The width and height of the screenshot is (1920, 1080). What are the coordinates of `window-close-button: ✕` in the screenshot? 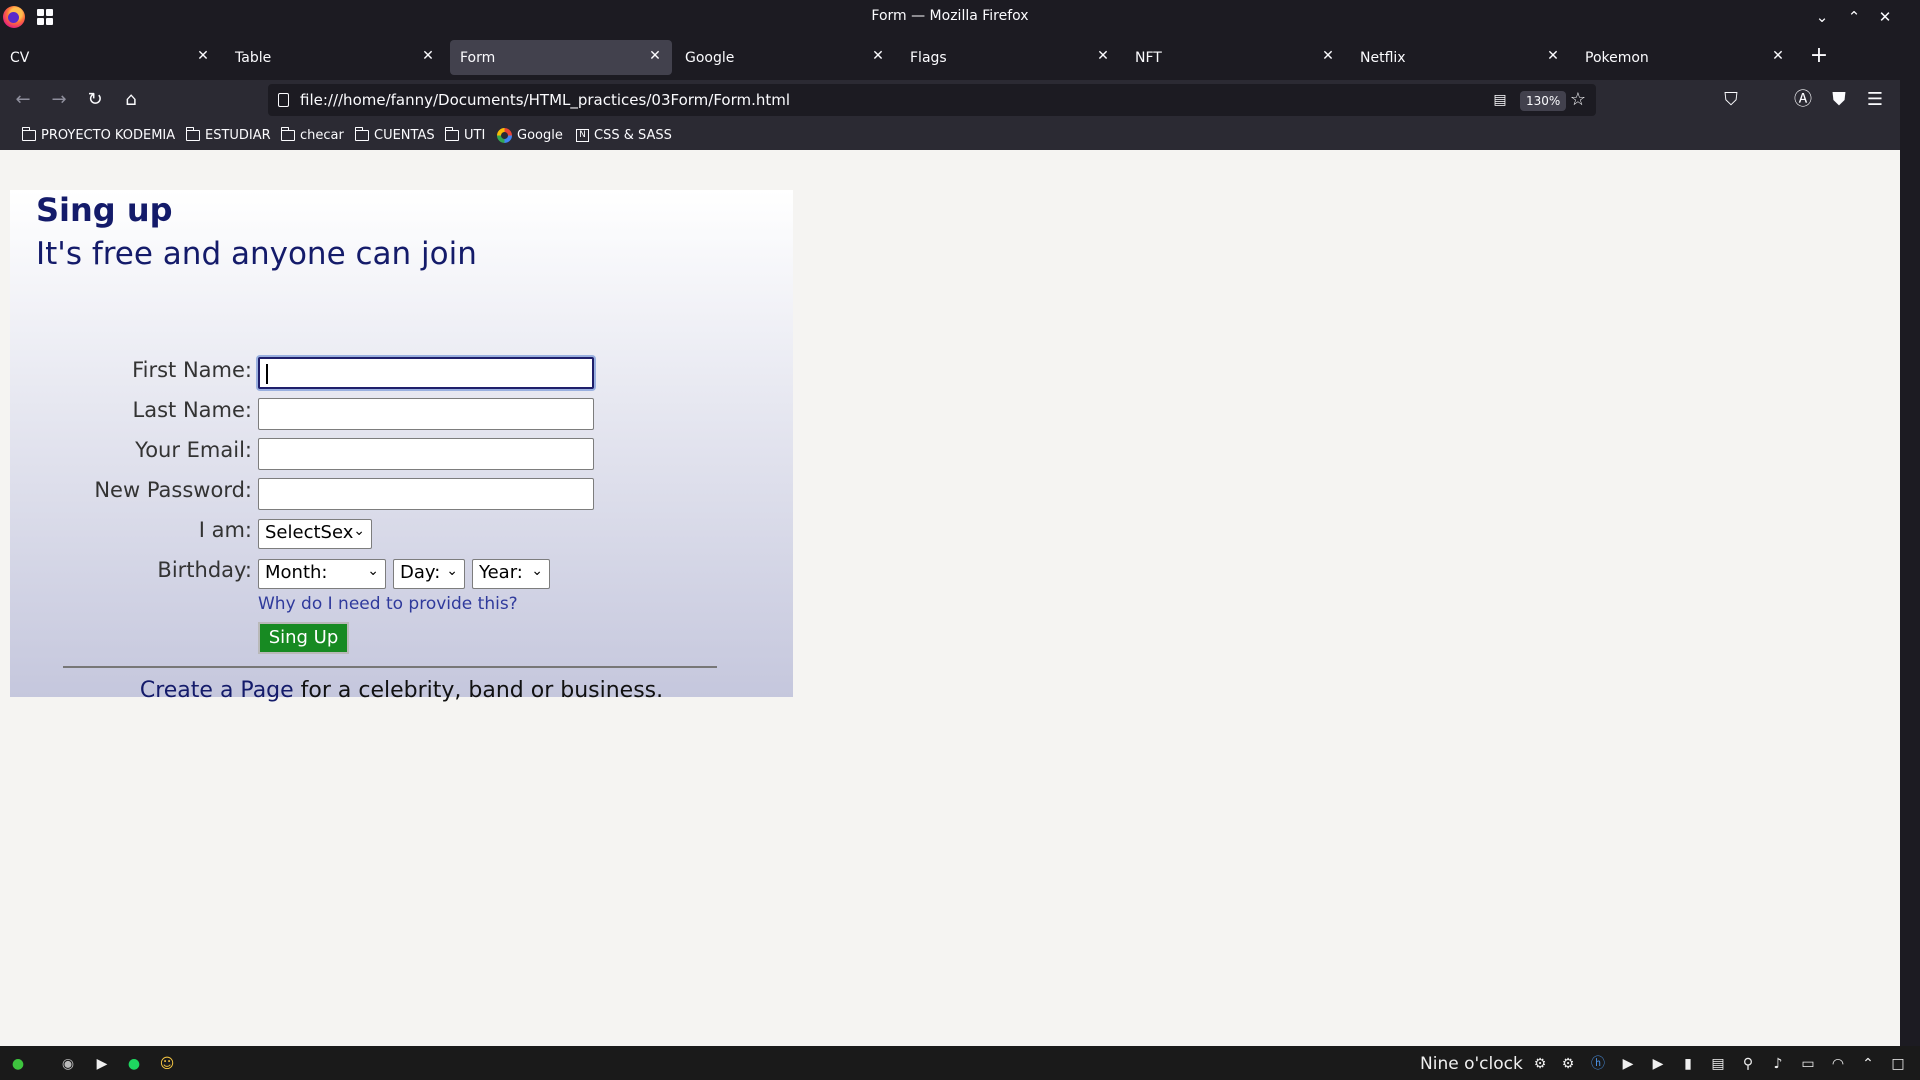 It's located at (1885, 17).